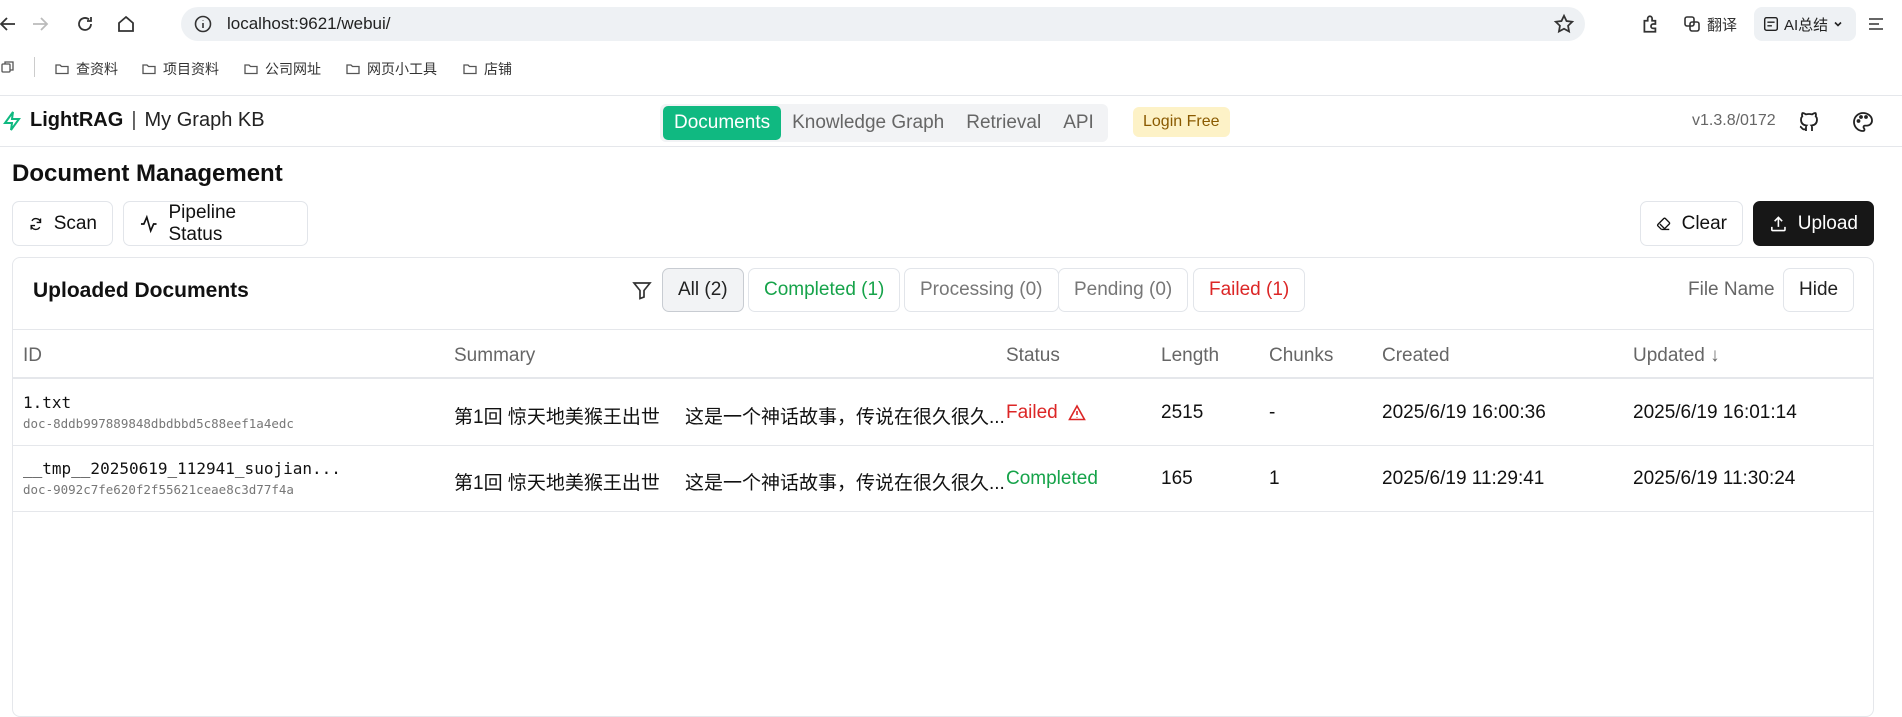 This screenshot has height=717, width=1902. What do you see at coordinates (1771, 24) in the screenshot?
I see `ai-summary-icon` at bounding box center [1771, 24].